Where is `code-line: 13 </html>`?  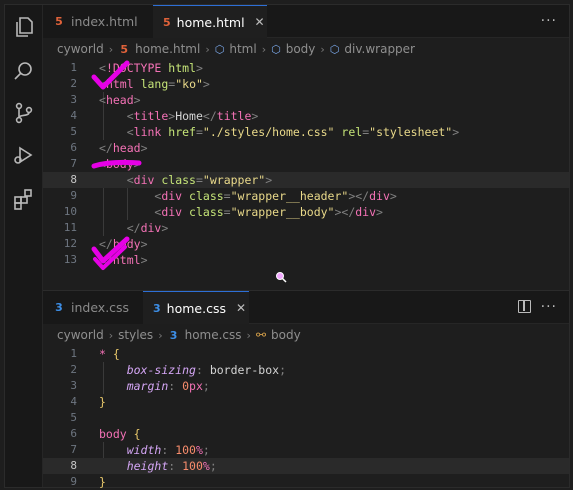 code-line: 13 </html> is located at coordinates (306, 260).